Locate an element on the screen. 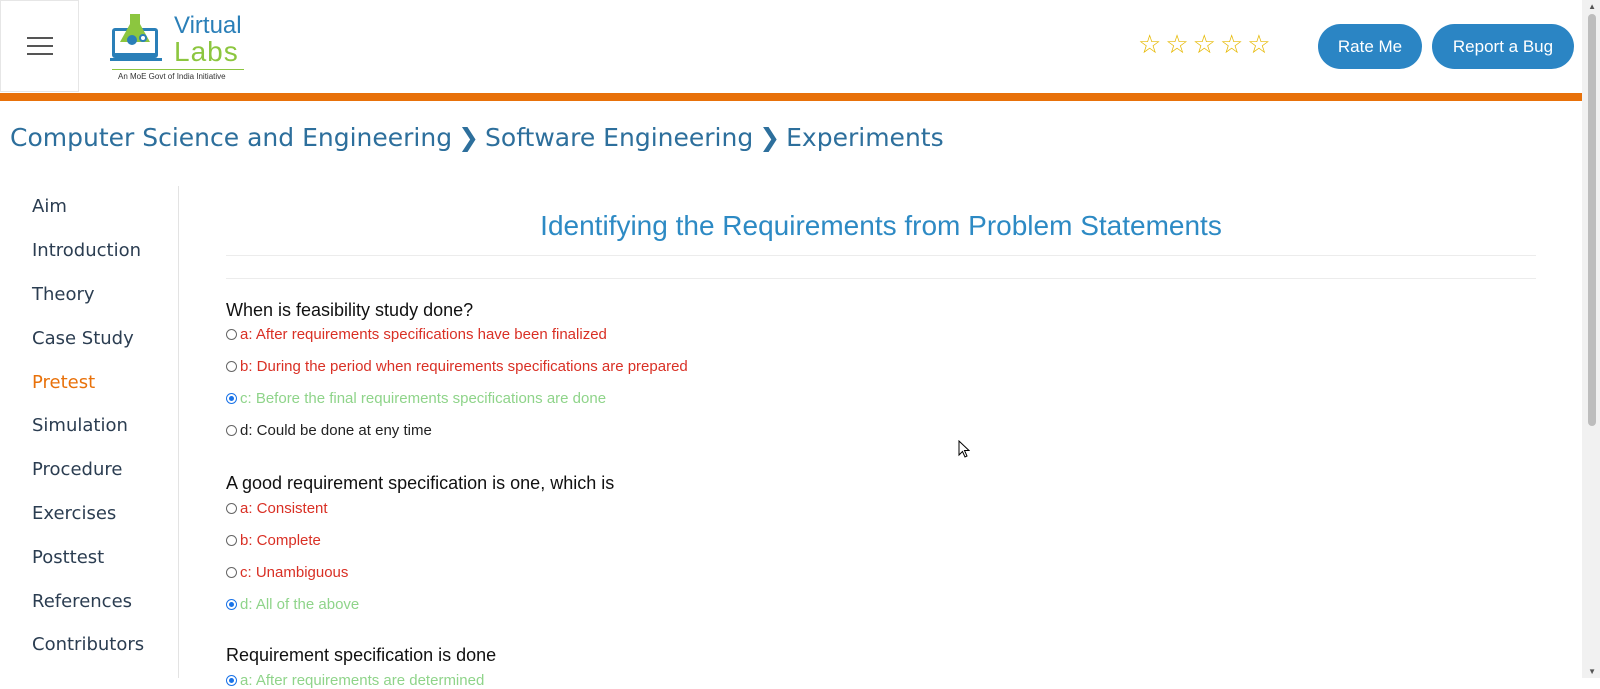  option-label: a: Consistent is located at coordinates (284, 508).